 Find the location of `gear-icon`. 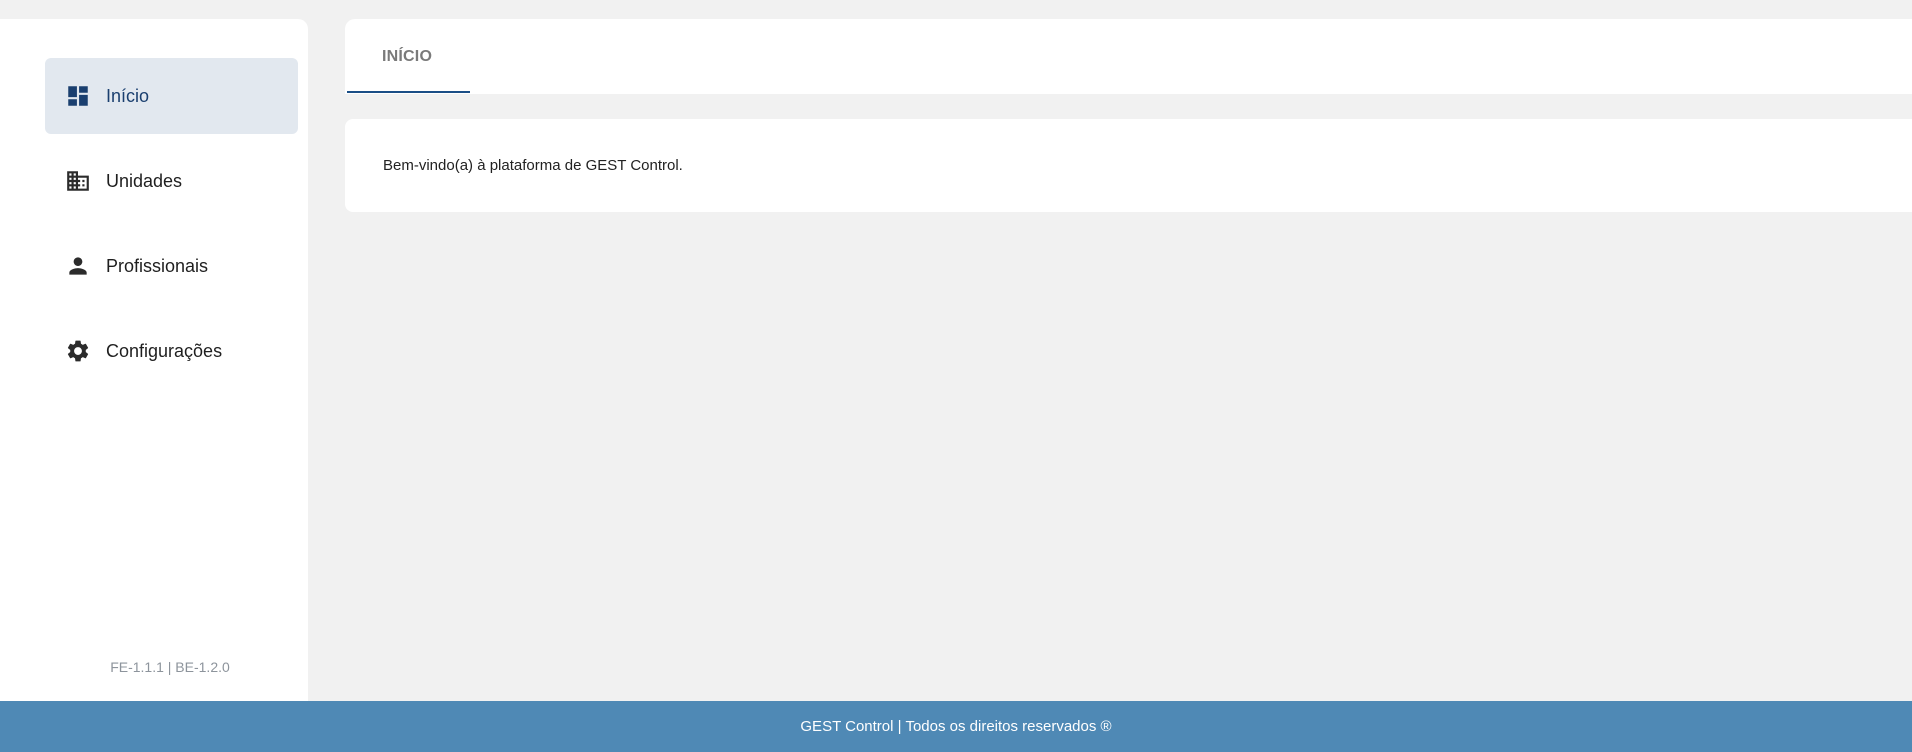

gear-icon is located at coordinates (78, 351).